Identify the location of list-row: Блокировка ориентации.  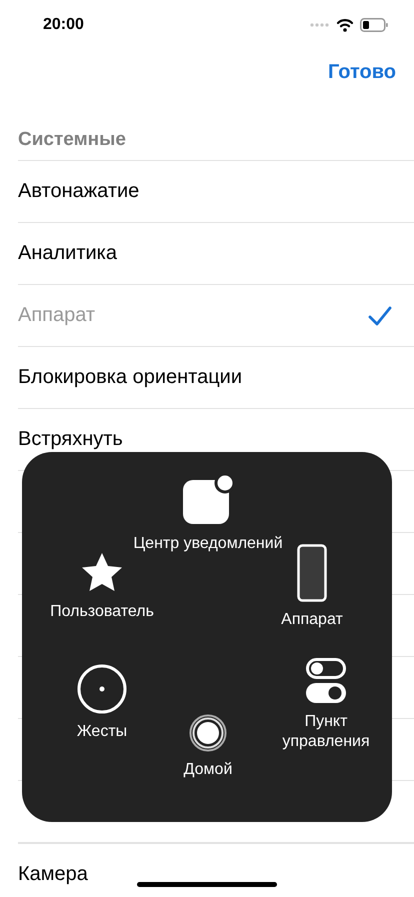
(216, 378).